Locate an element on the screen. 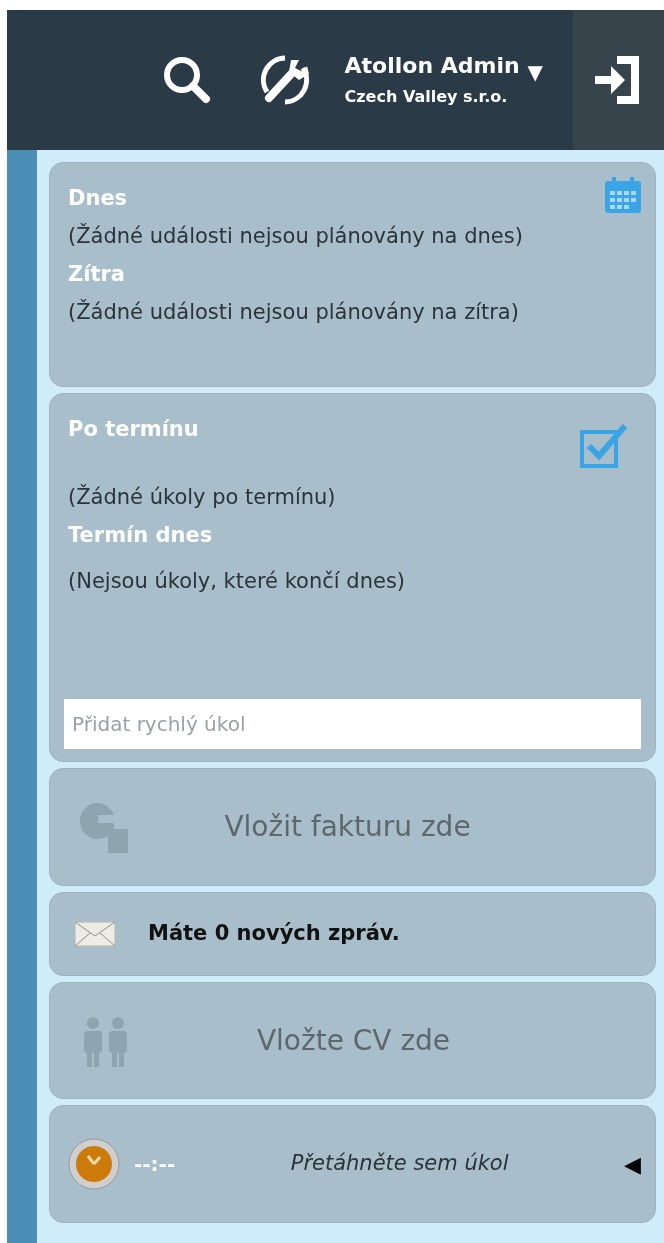  messages-card: Máte 0 nových zpráv. is located at coordinates (352, 934).